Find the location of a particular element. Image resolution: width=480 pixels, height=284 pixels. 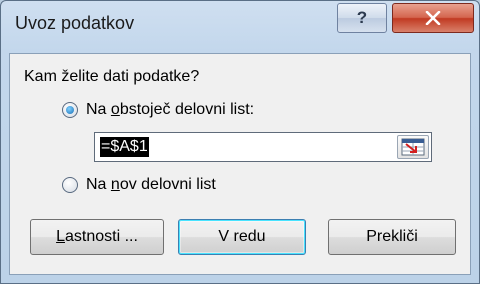

ok-button: V redu is located at coordinates (242, 237).